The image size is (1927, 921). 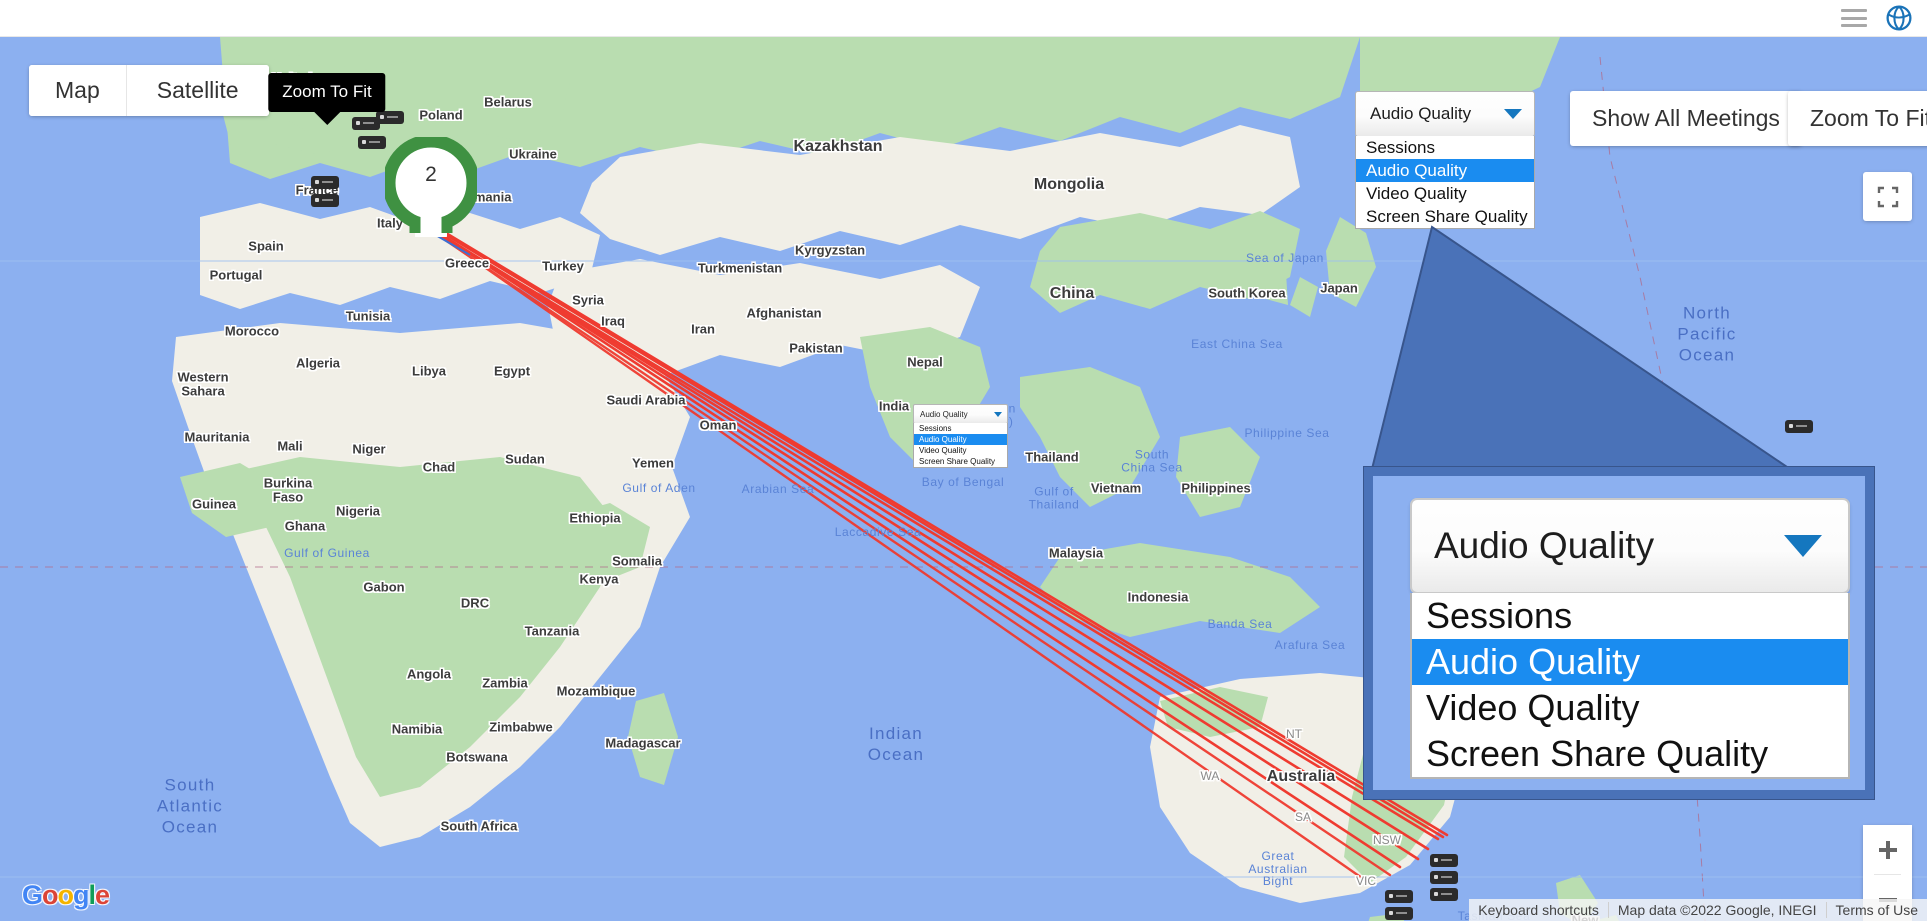 What do you see at coordinates (81, 895) in the screenshot?
I see `google-logo-letter: g` at bounding box center [81, 895].